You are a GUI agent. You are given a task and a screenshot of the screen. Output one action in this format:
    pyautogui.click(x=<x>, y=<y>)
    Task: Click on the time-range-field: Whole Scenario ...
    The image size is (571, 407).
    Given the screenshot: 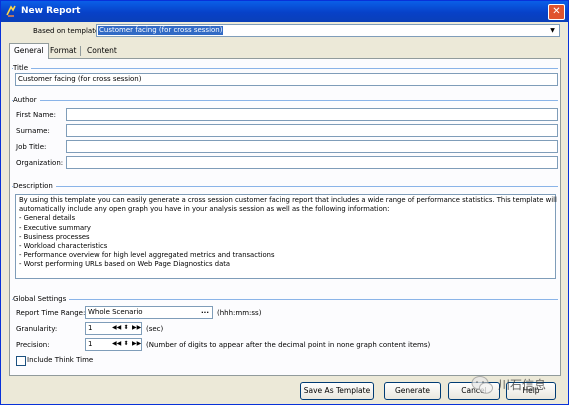 What is the action you would take?
    pyautogui.click(x=149, y=312)
    